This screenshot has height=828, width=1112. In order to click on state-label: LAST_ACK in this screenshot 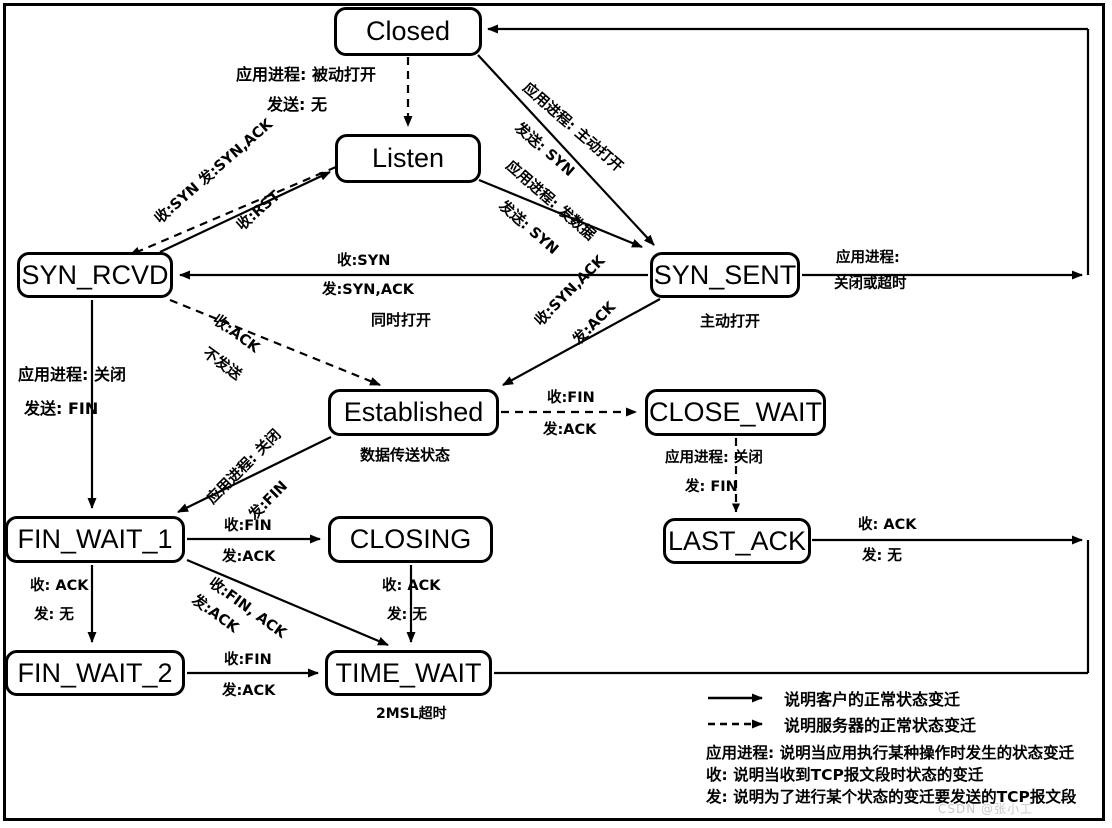, I will do `click(737, 540)`.